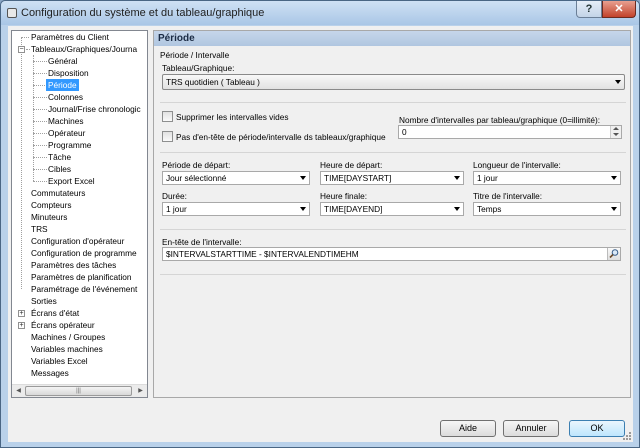 The width and height of the screenshot is (640, 448). What do you see at coordinates (70, 37) in the screenshot?
I see `tree-item-client-params: Paramètres du Client` at bounding box center [70, 37].